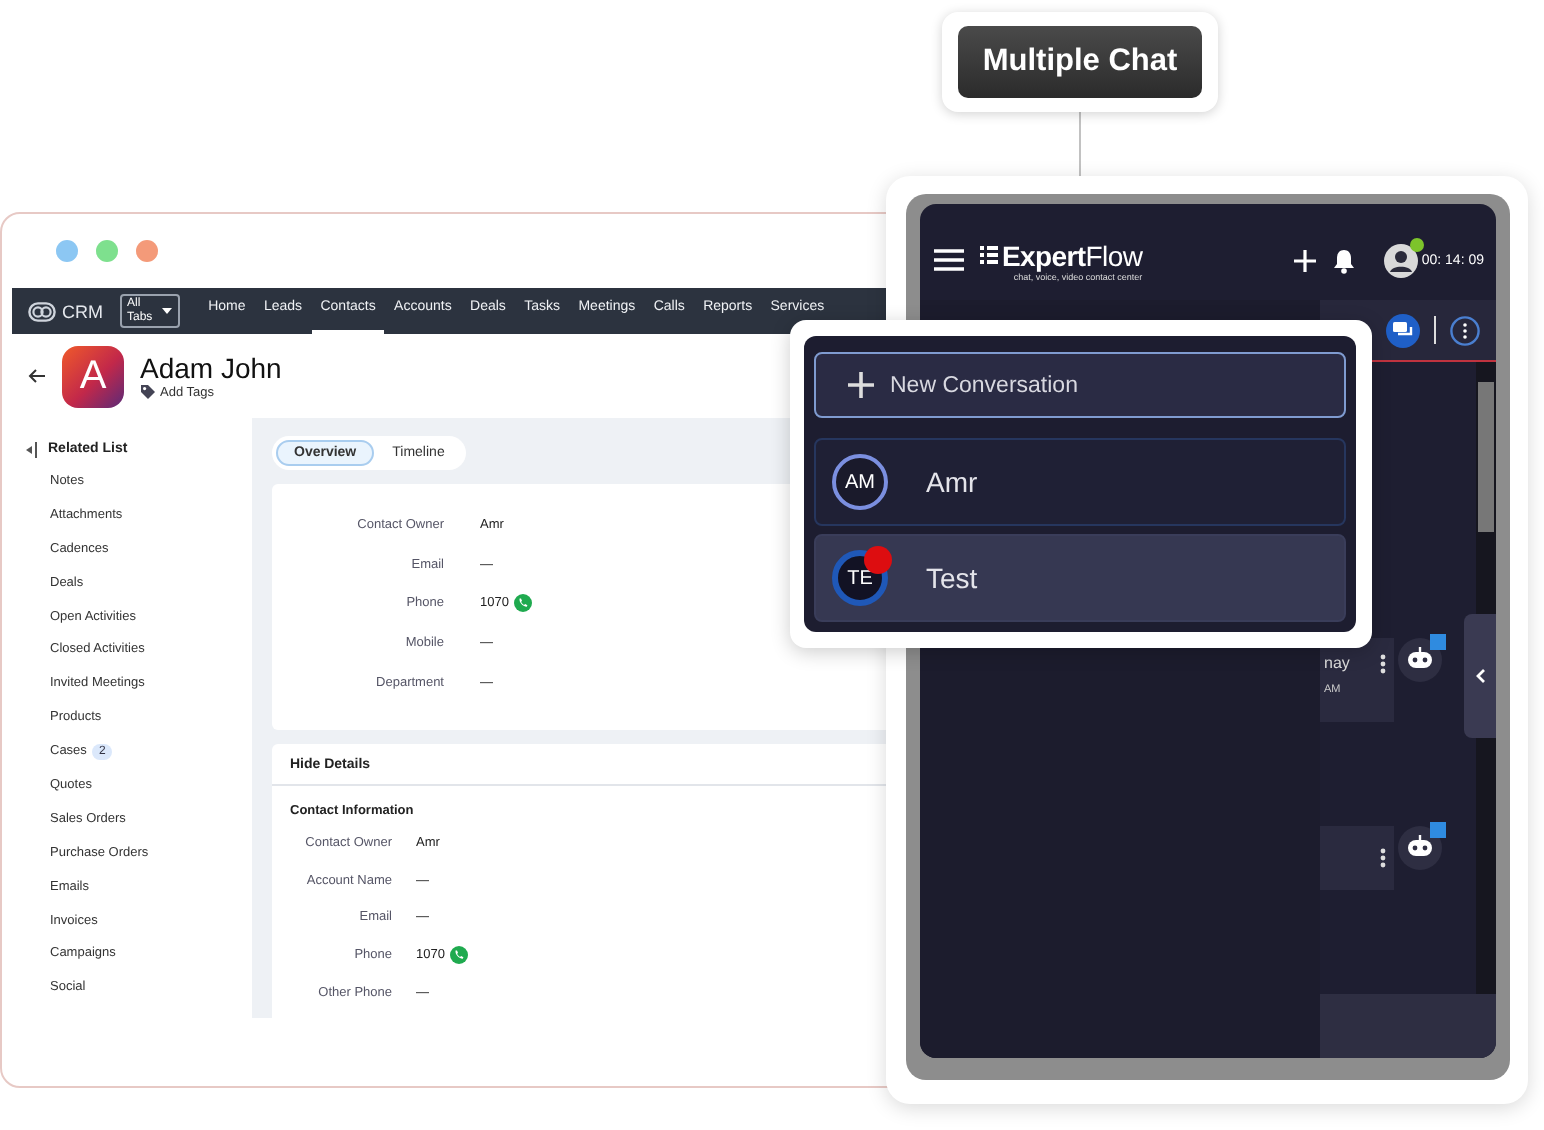  What do you see at coordinates (1080, 578) in the screenshot?
I see `conversation-item: TE Test` at bounding box center [1080, 578].